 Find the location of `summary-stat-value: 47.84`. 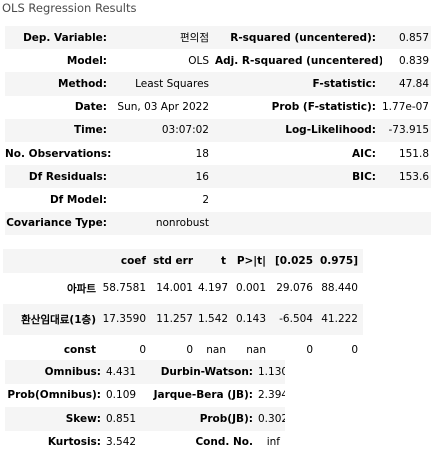

summary-stat-value: 47.84 is located at coordinates (406, 83).